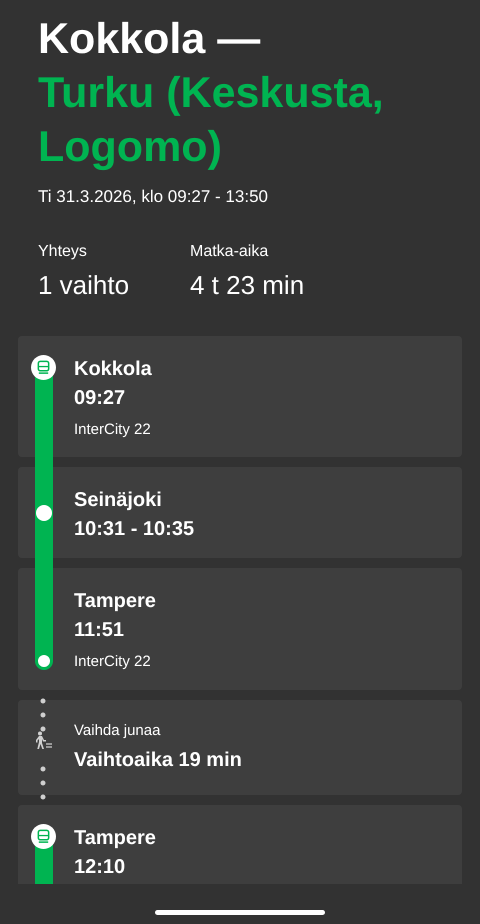 This screenshot has width=480, height=924. Describe the element at coordinates (113, 369) in the screenshot. I see `station-name: Kokkola` at that location.